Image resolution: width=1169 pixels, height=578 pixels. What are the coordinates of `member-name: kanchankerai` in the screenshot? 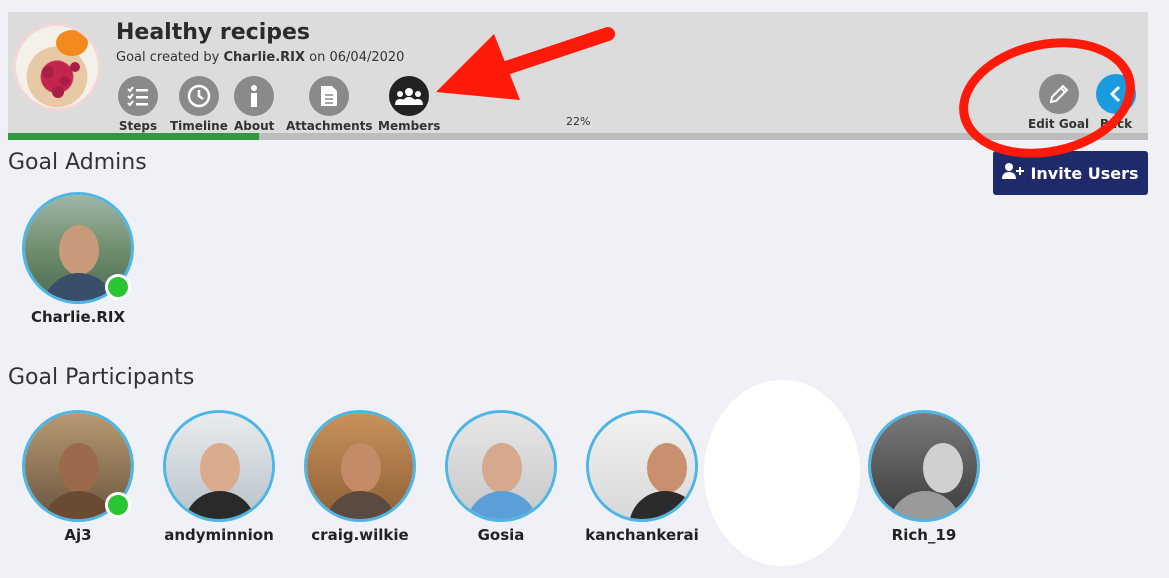 It's located at (642, 535).